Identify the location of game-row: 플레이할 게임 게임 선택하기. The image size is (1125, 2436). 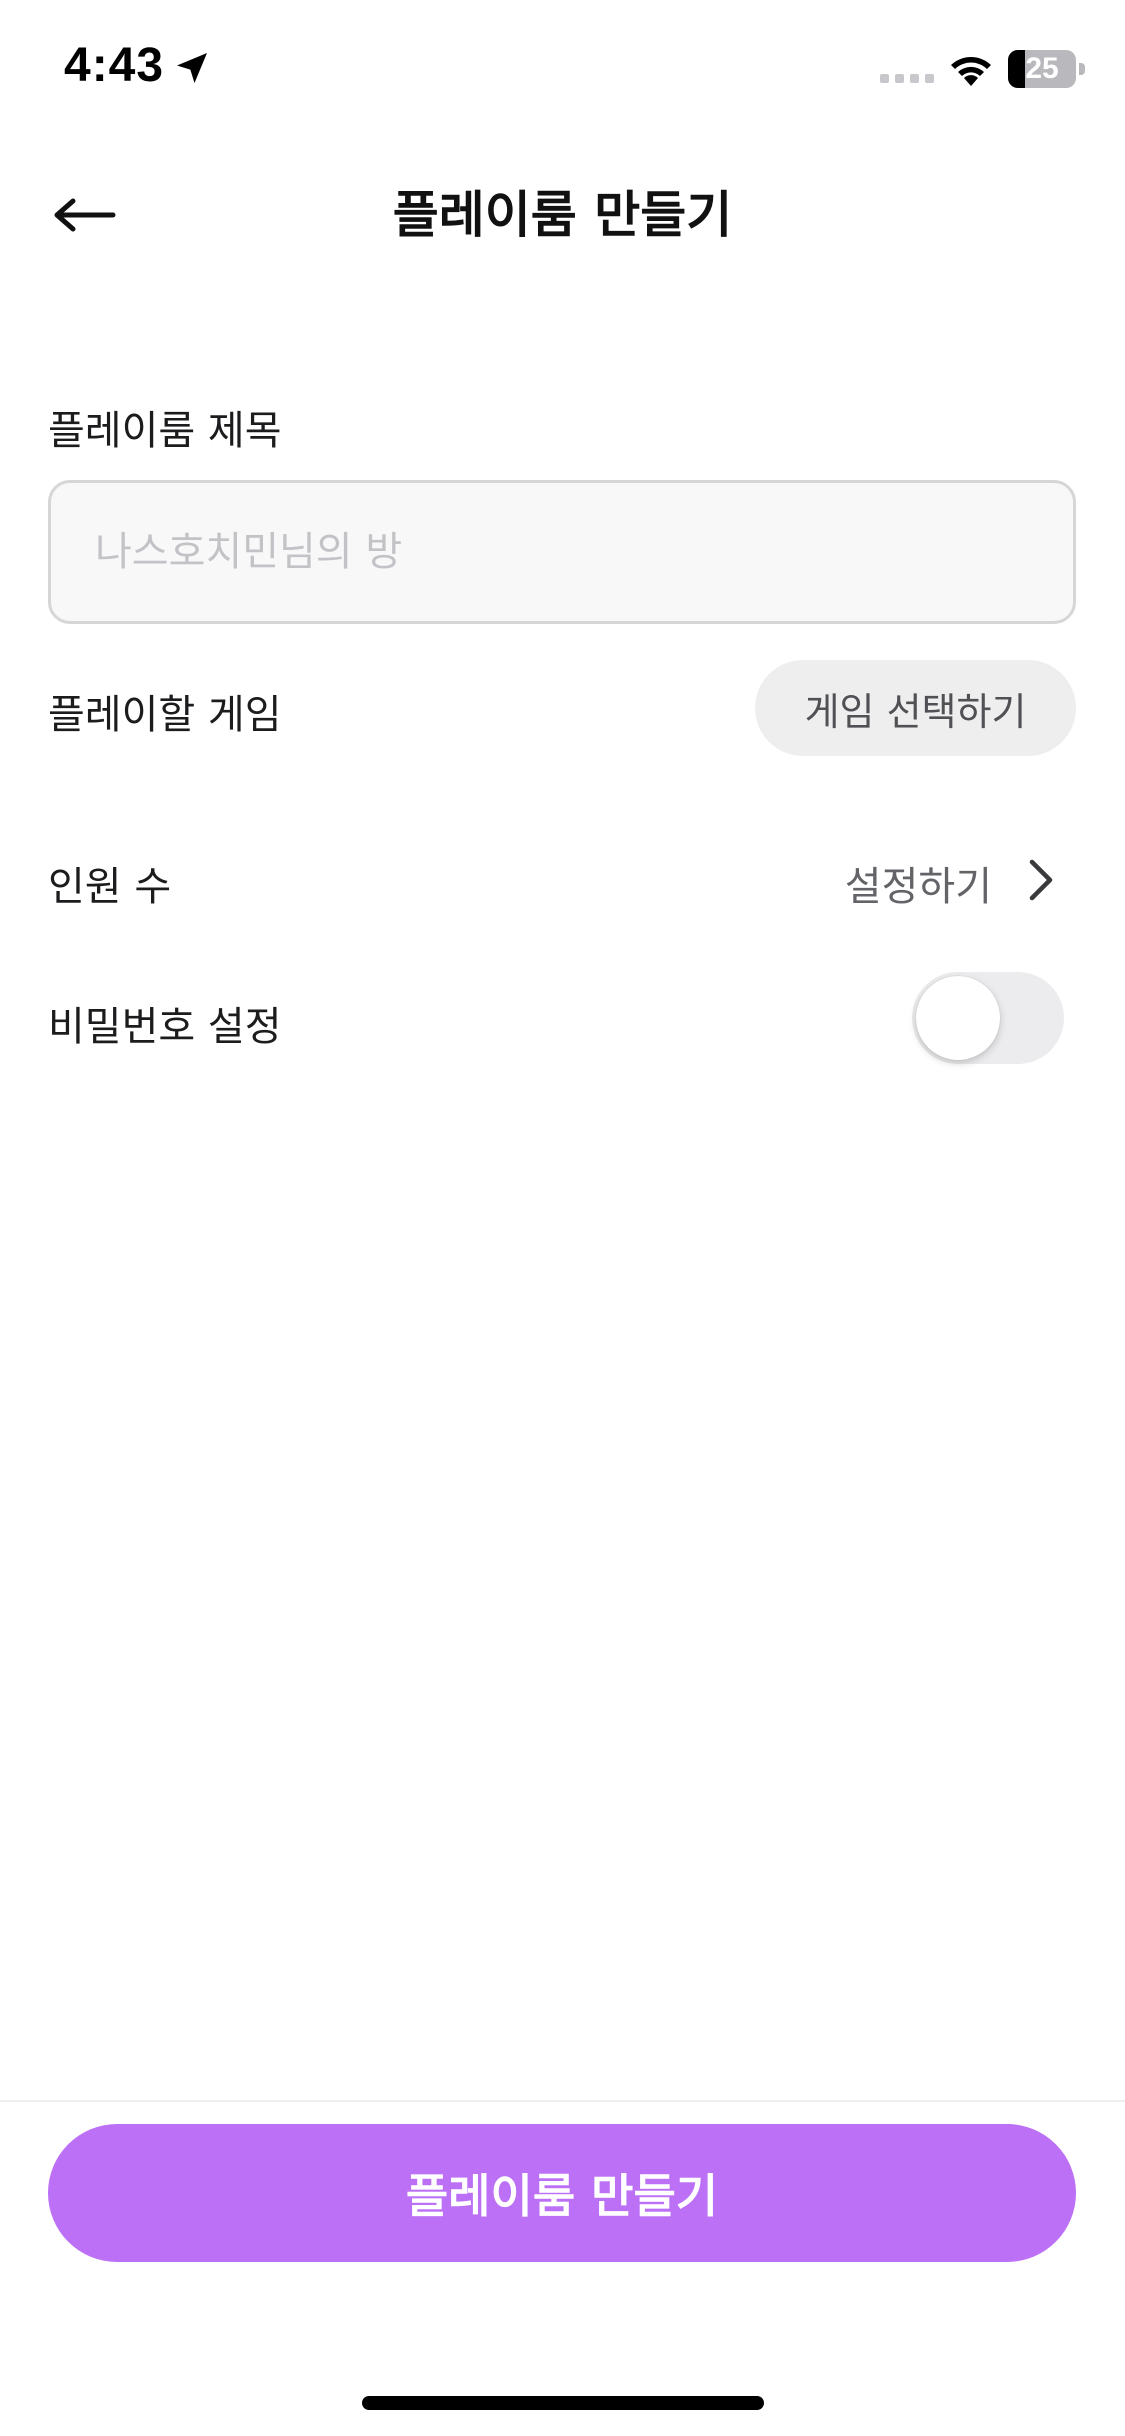
(562, 708).